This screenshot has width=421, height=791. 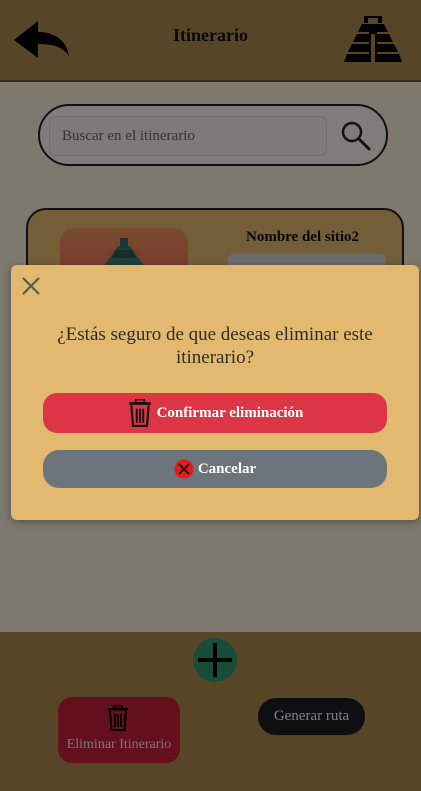 What do you see at coordinates (227, 468) in the screenshot?
I see `cancel-label: Cancelar` at bounding box center [227, 468].